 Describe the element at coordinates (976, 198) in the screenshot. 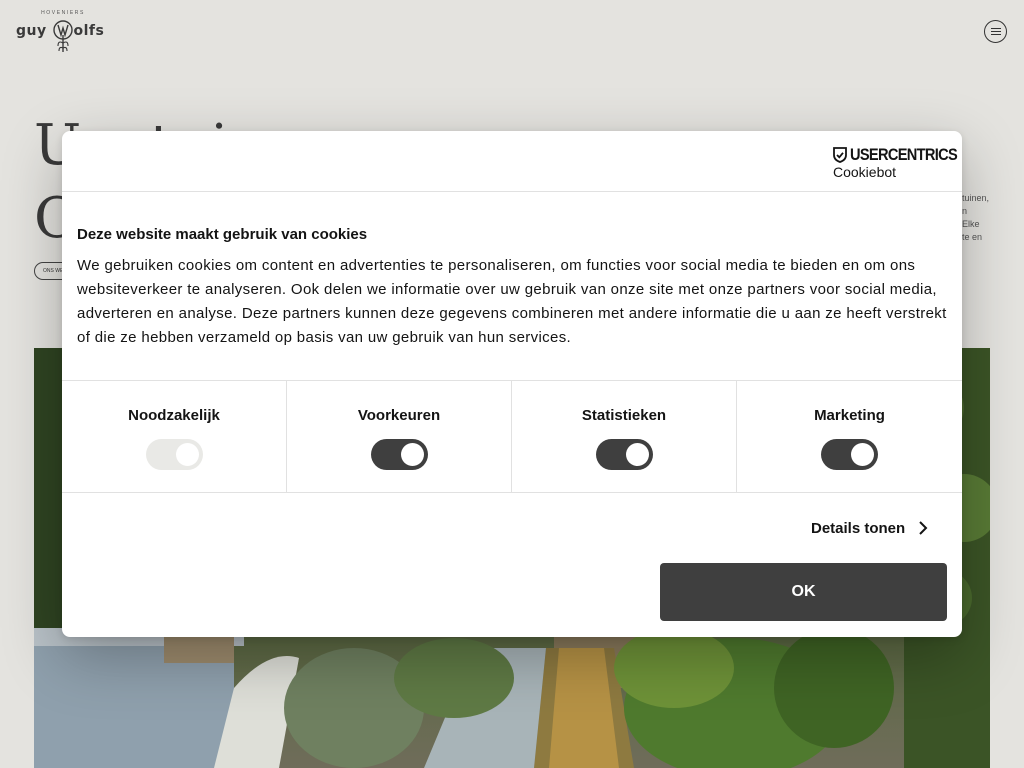

I see `hero-intro-line: tuinen,` at that location.